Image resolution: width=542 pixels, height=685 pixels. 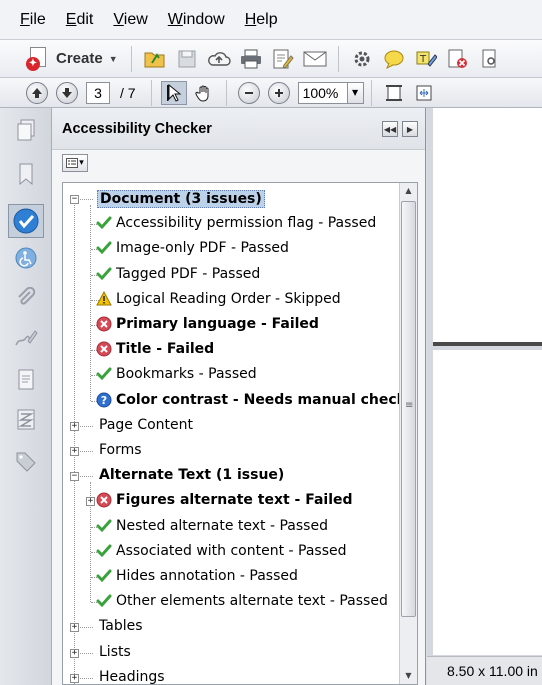 What do you see at coordinates (67, 92) in the screenshot?
I see `next-page-button` at bounding box center [67, 92].